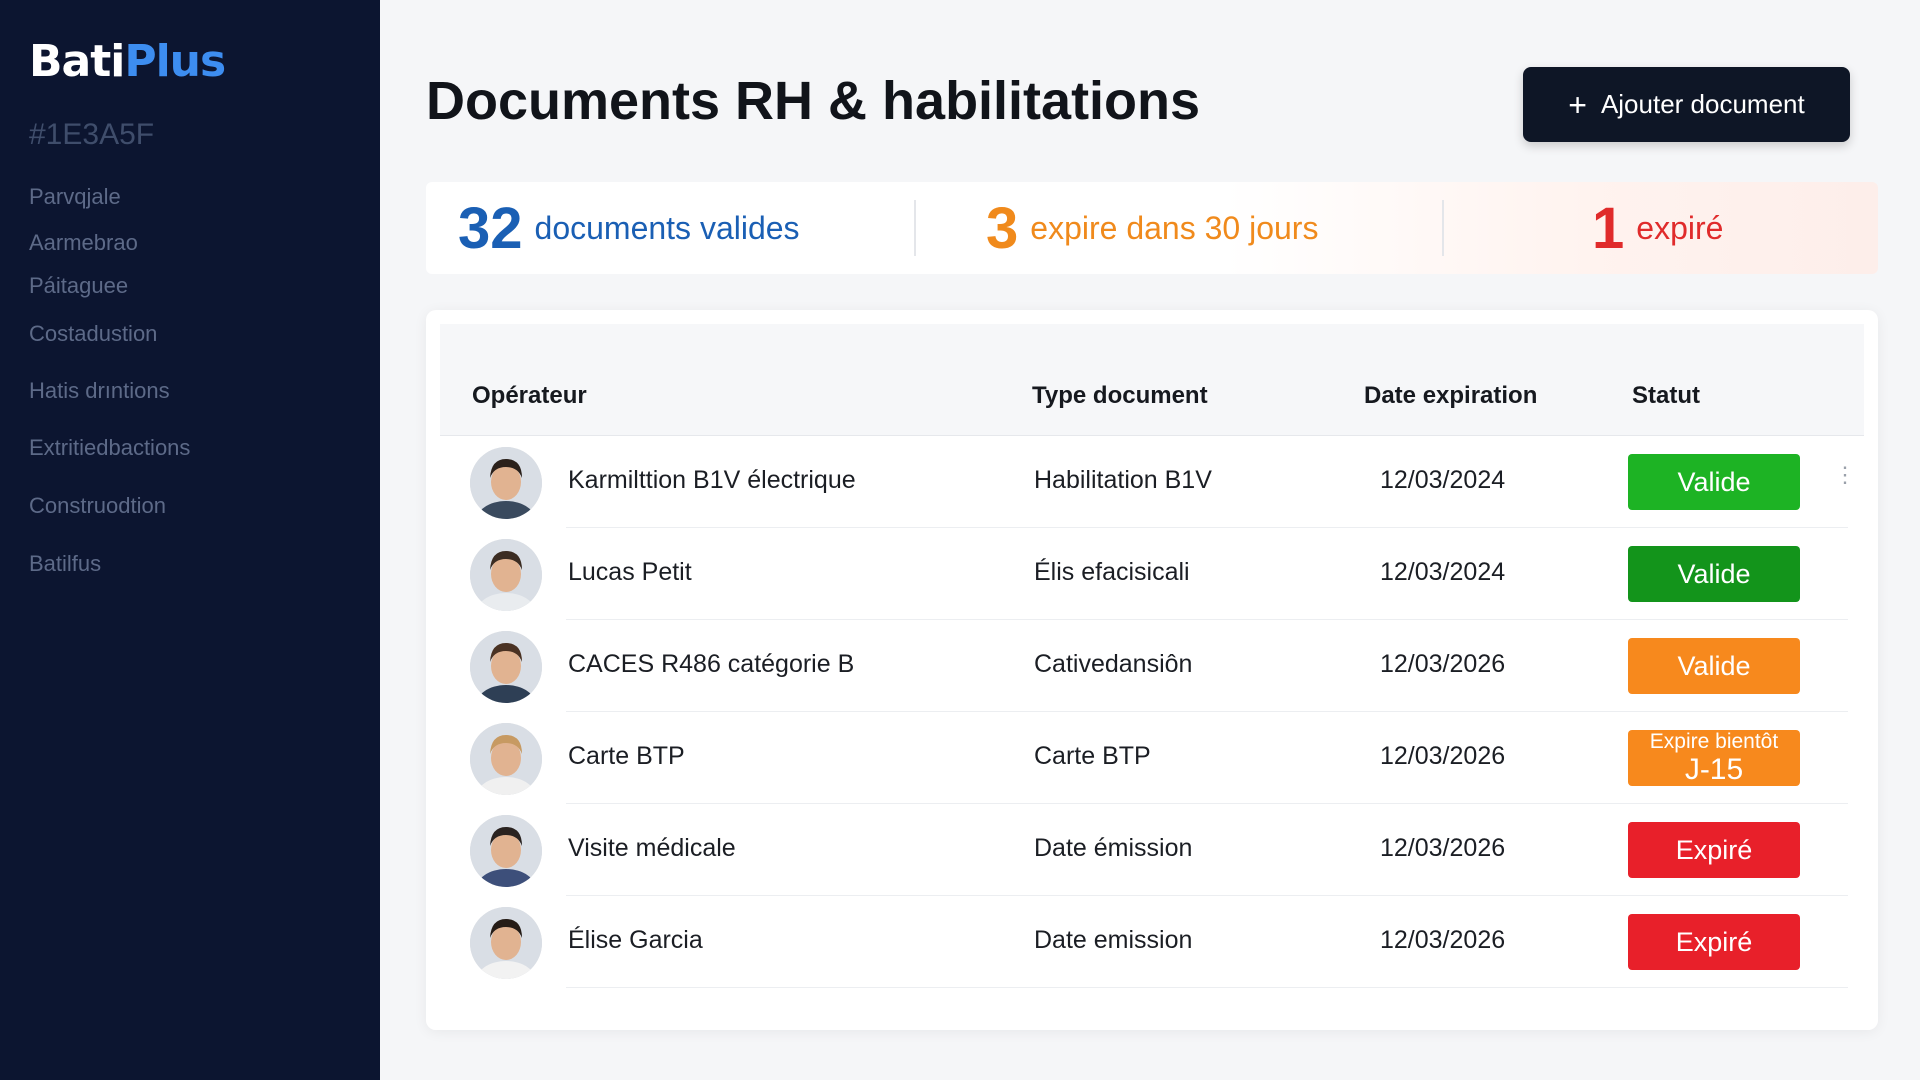  What do you see at coordinates (1207, 987) in the screenshot?
I see `row-divider` at bounding box center [1207, 987].